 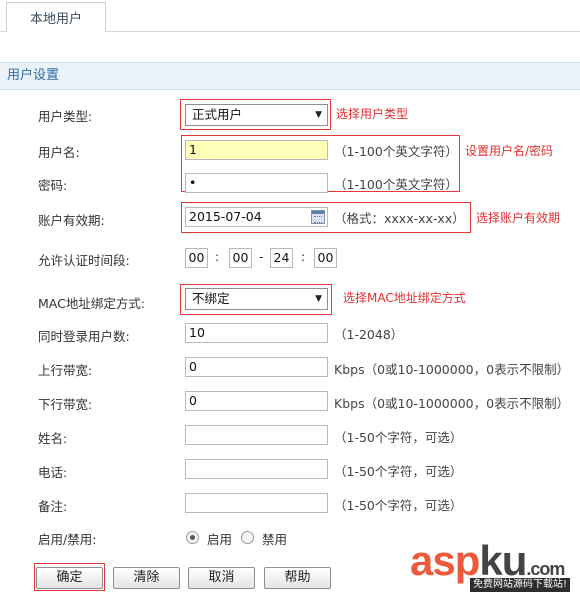 What do you see at coordinates (372, 114) in the screenshot?
I see `user-type-annotation: 选择用户类型` at bounding box center [372, 114].